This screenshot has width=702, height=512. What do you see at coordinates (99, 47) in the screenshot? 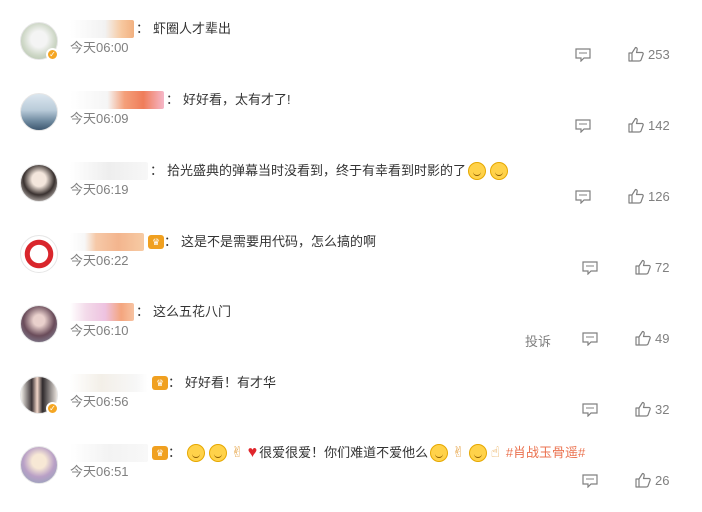
I see `comment-time: 今天06:00` at bounding box center [99, 47].